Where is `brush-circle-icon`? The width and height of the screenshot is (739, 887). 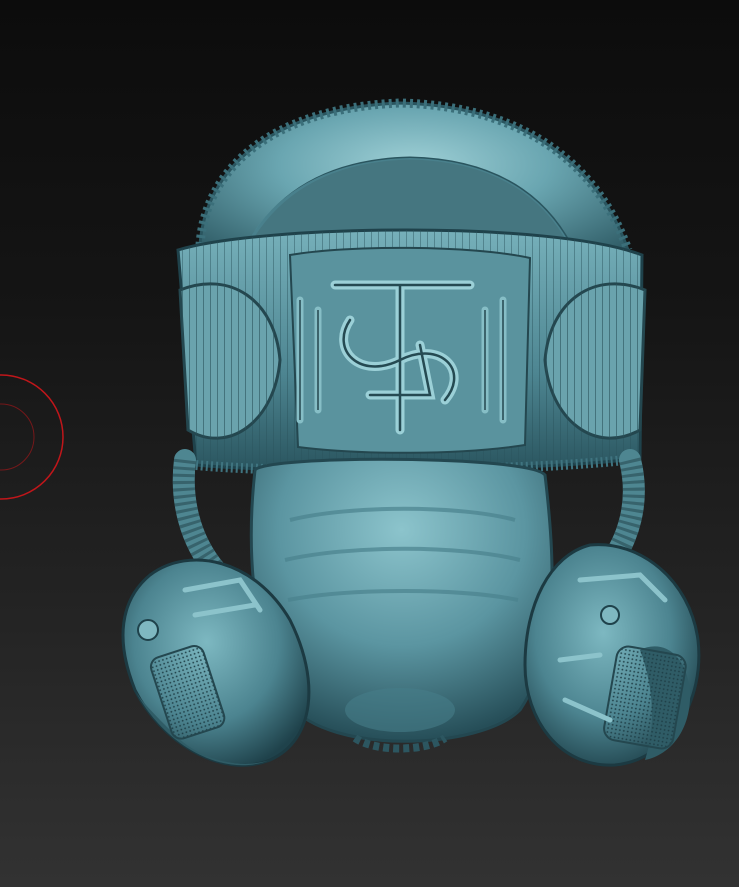
brush-circle-icon is located at coordinates (32, 437).